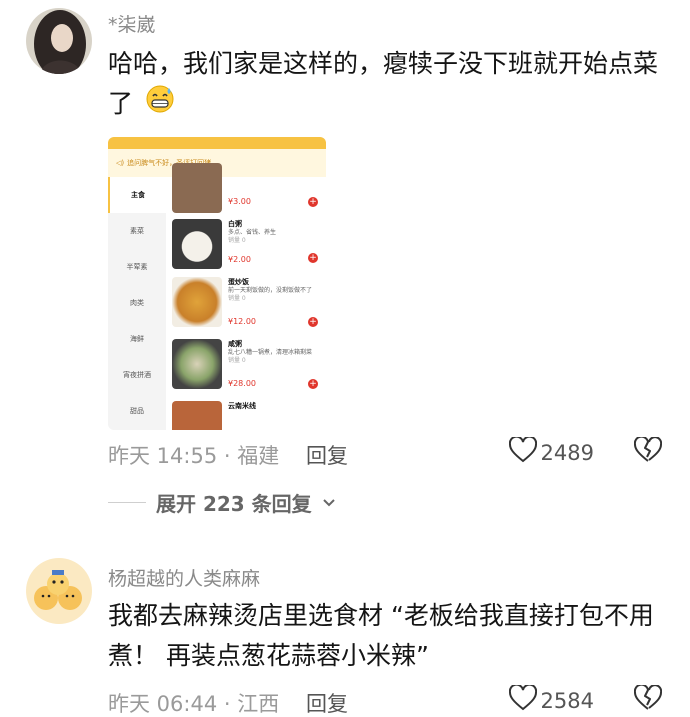 This screenshot has width=690, height=717. Describe the element at coordinates (137, 267) in the screenshot. I see `embedded-sidebar-item: 半荤素` at that location.